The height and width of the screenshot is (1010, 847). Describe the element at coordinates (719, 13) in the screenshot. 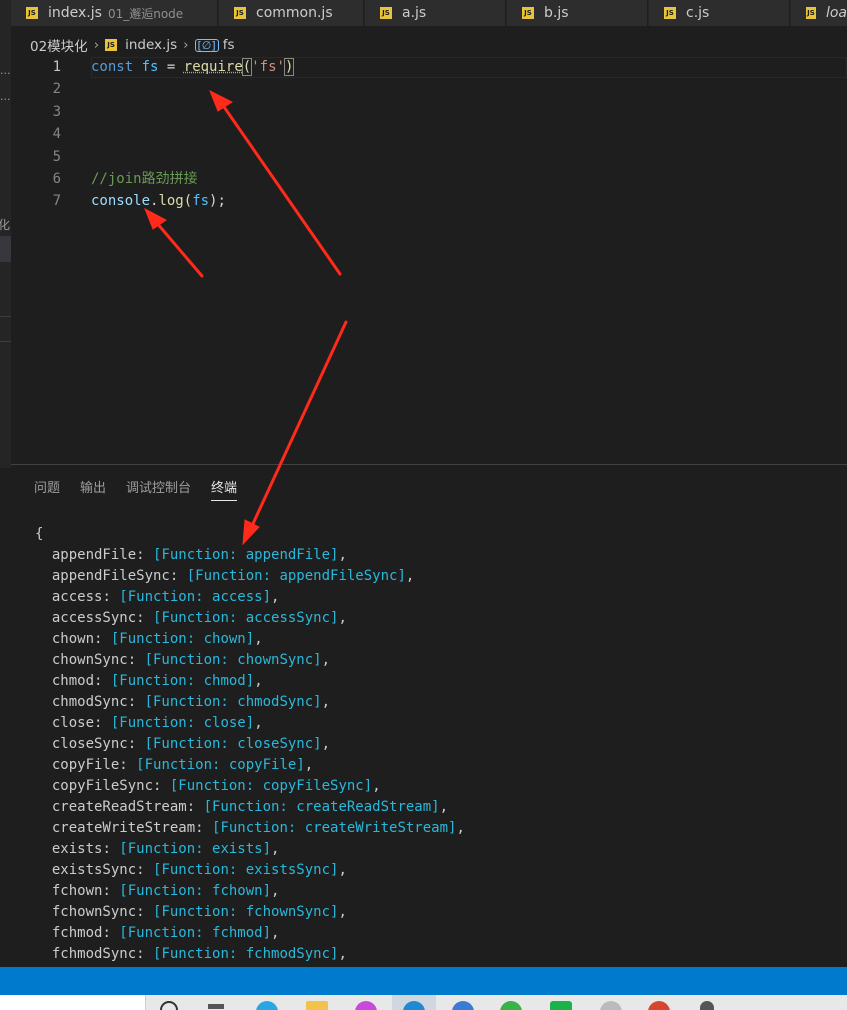

I see `tab-c-js: JS c.js` at that location.